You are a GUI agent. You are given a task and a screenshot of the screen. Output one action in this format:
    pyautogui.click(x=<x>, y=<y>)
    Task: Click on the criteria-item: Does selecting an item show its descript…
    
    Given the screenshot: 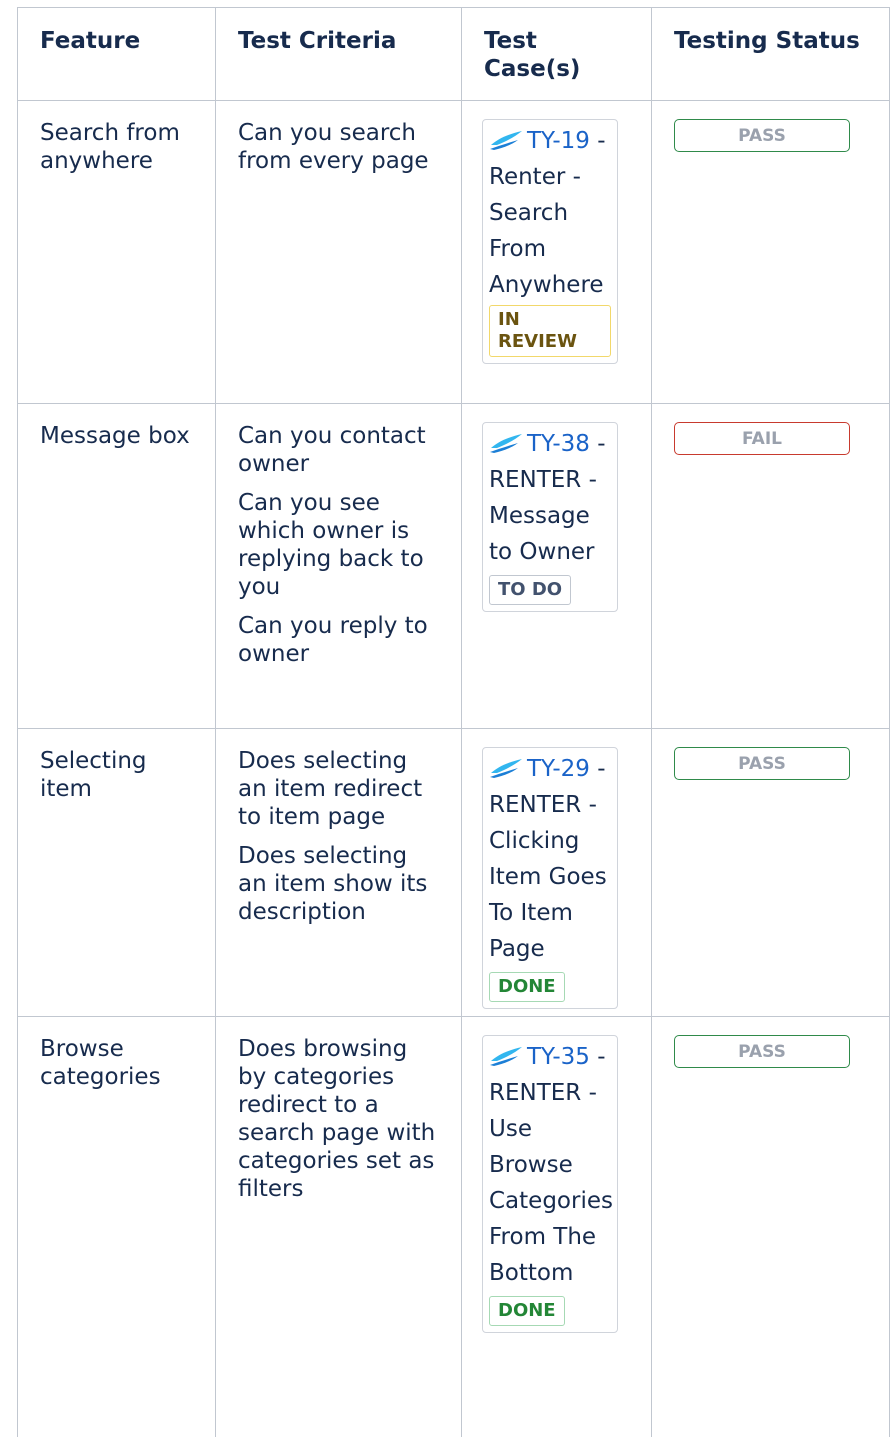 What is the action you would take?
    pyautogui.click(x=333, y=884)
    